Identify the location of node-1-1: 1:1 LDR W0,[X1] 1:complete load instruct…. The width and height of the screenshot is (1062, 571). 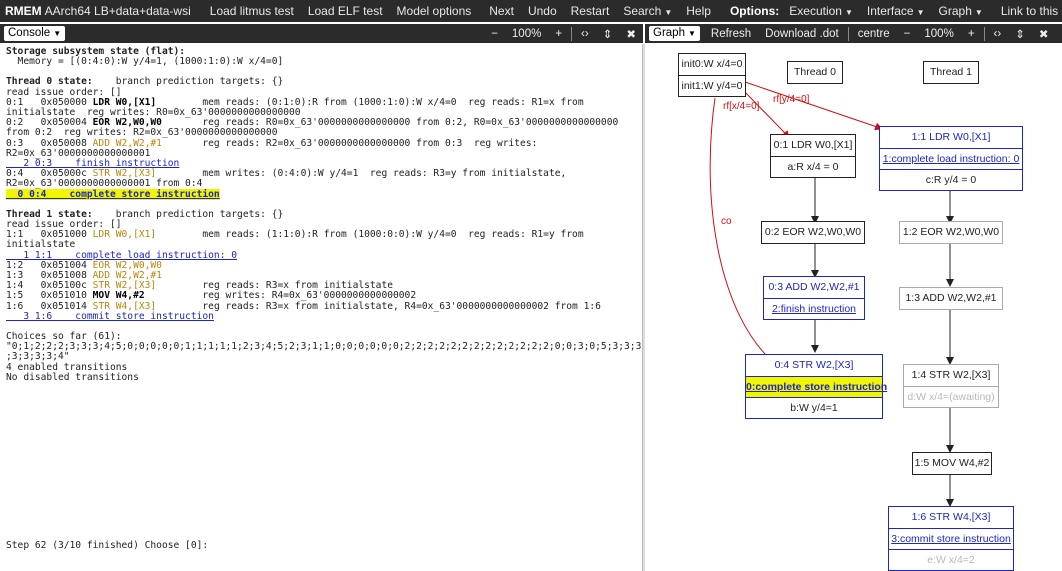
(951, 158).